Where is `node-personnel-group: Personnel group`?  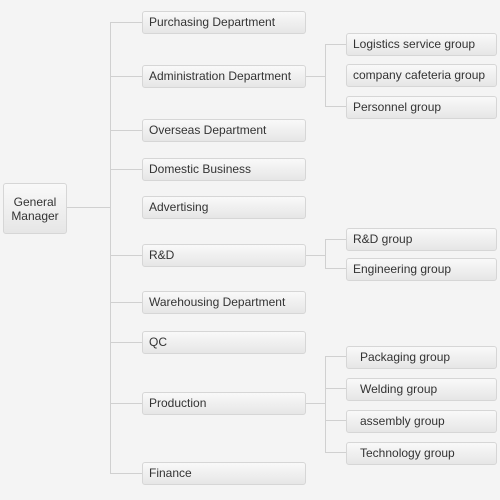
node-personnel-group: Personnel group is located at coordinates (421, 107).